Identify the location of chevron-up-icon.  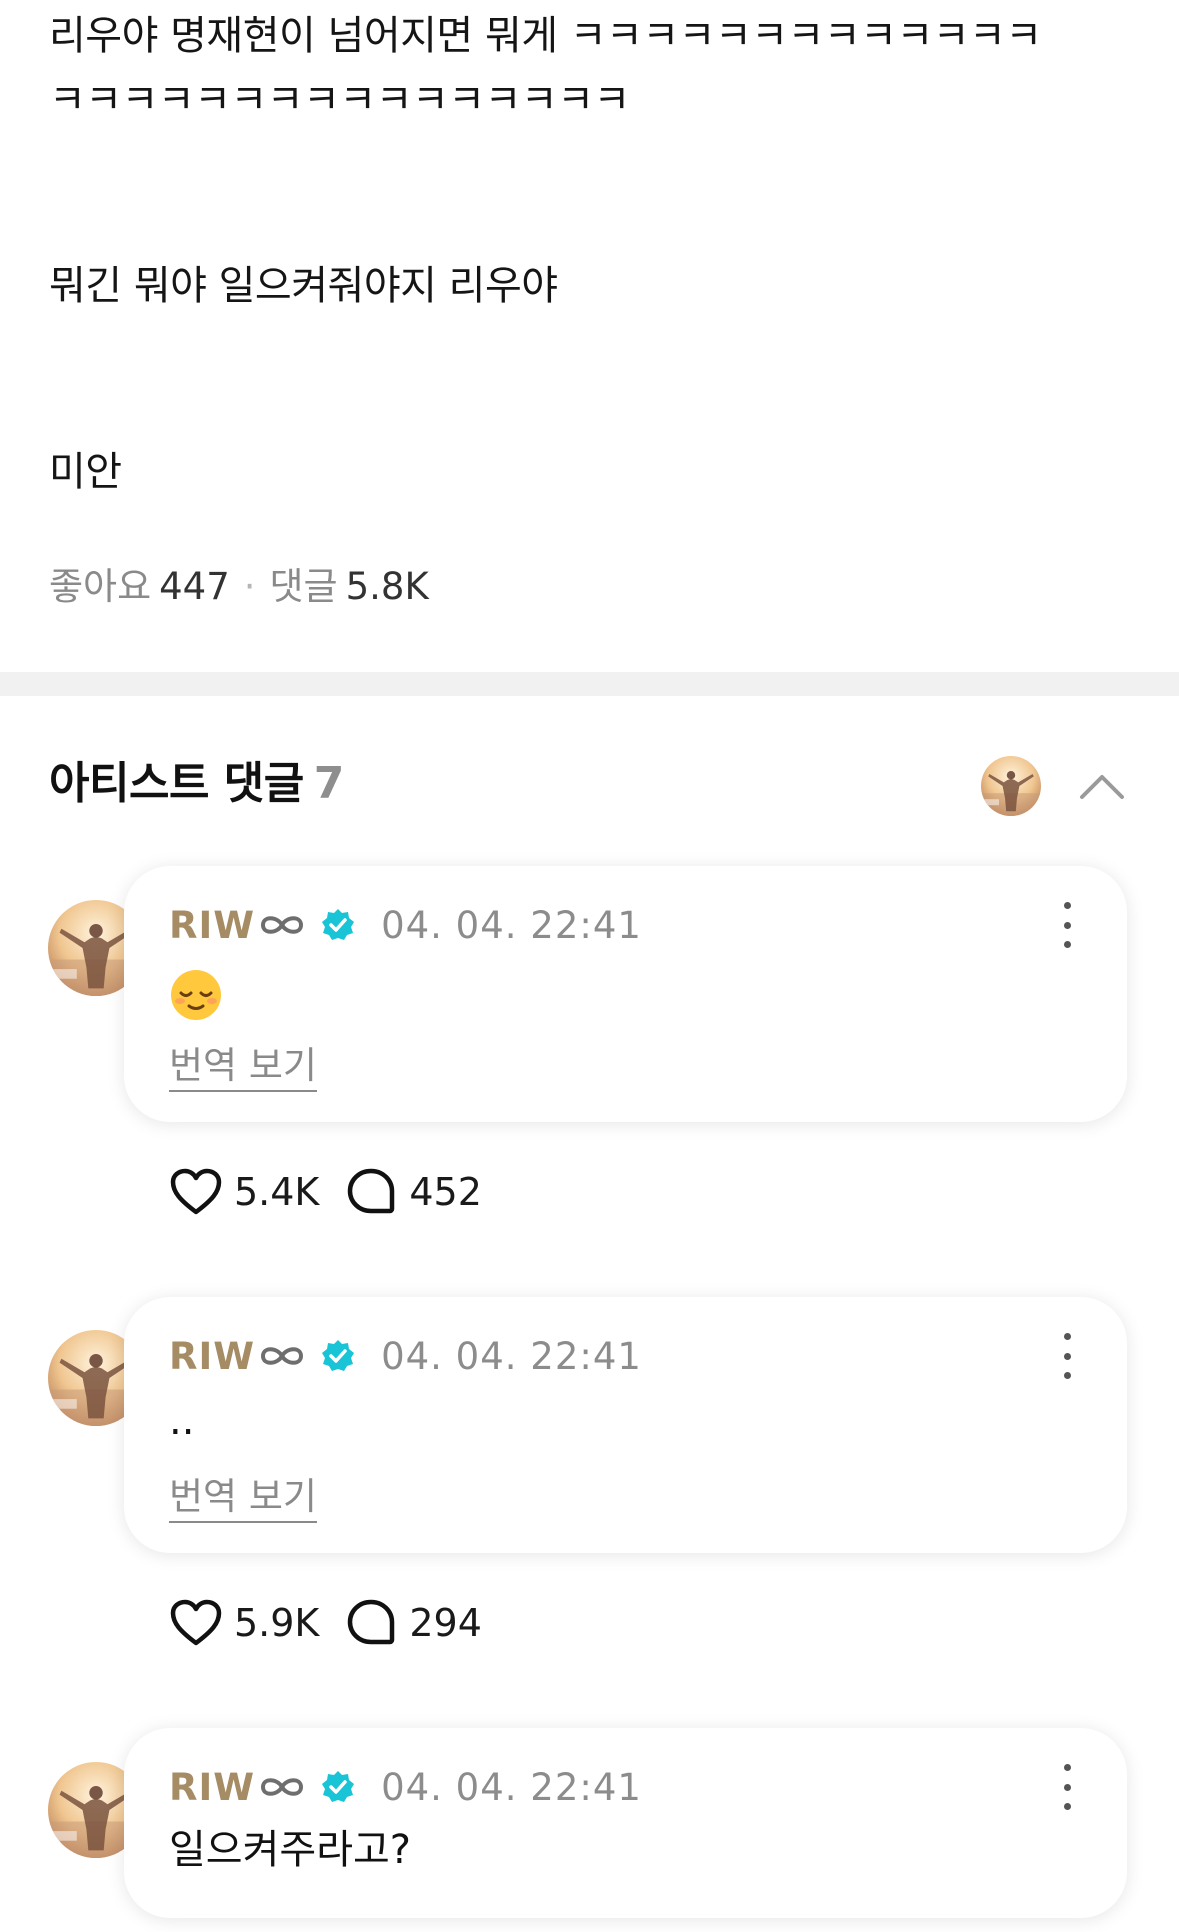
(1102, 787).